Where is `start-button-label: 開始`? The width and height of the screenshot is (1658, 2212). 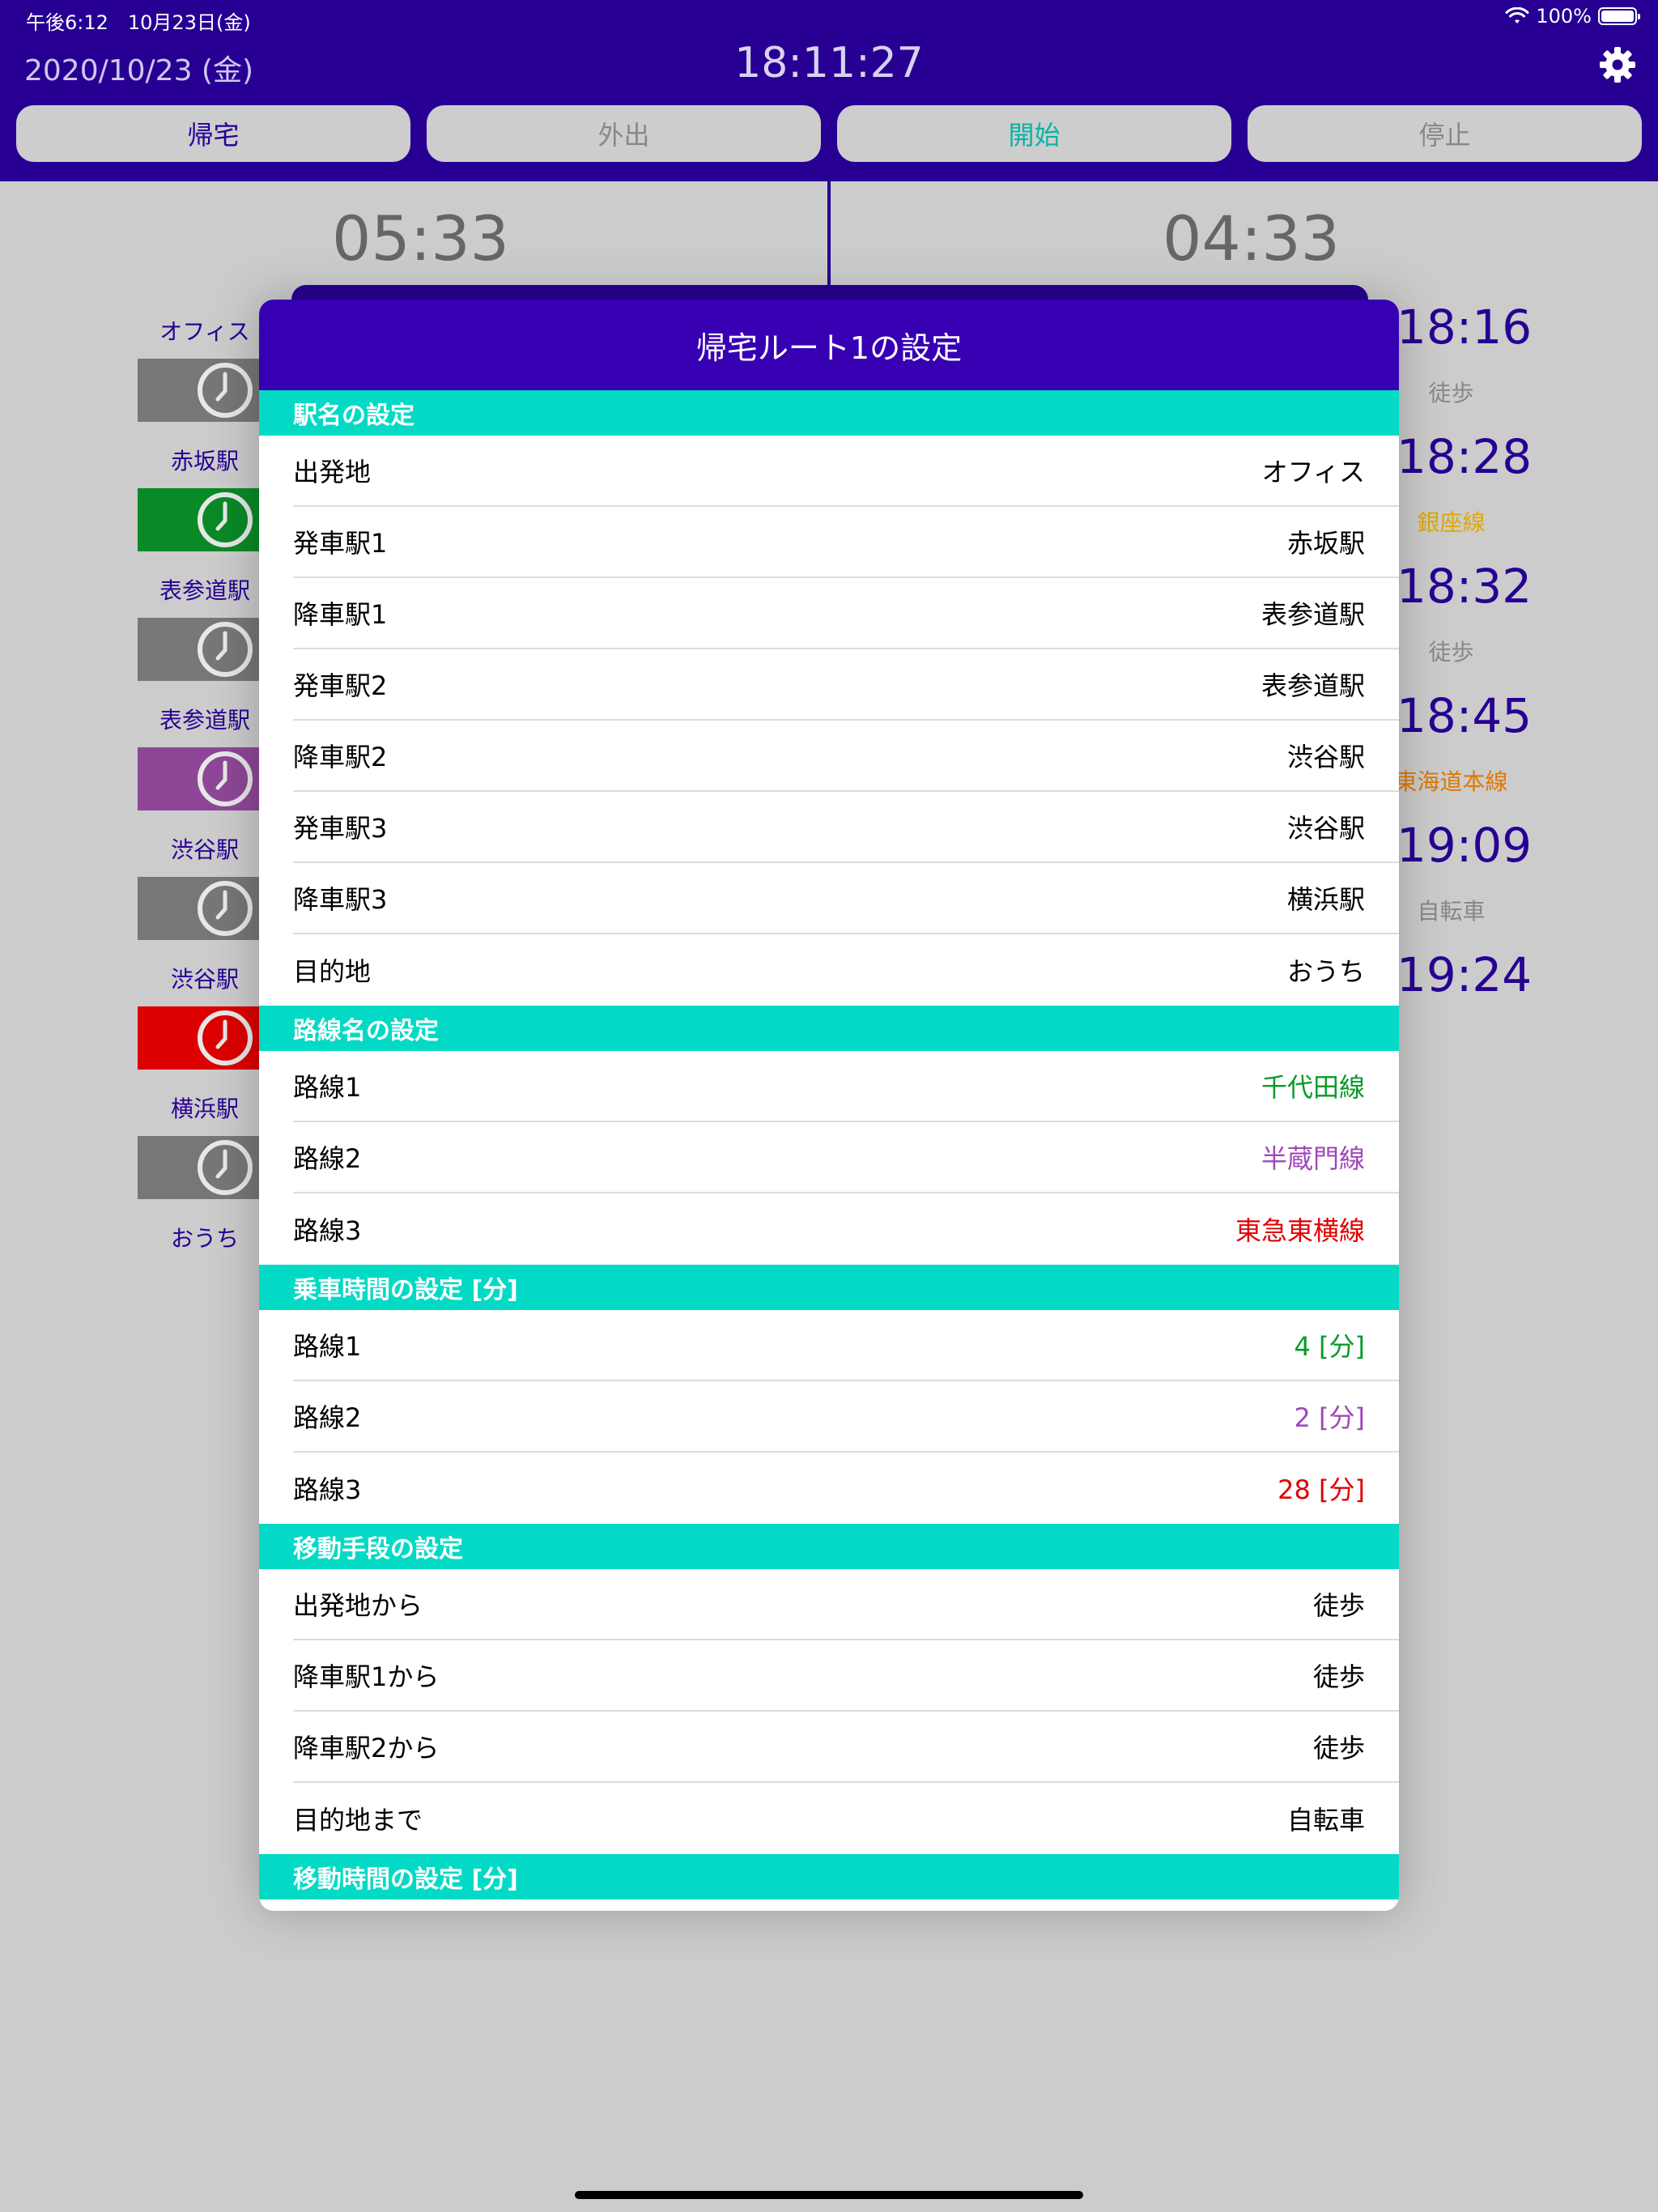 start-button-label: 開始 is located at coordinates (1034, 136).